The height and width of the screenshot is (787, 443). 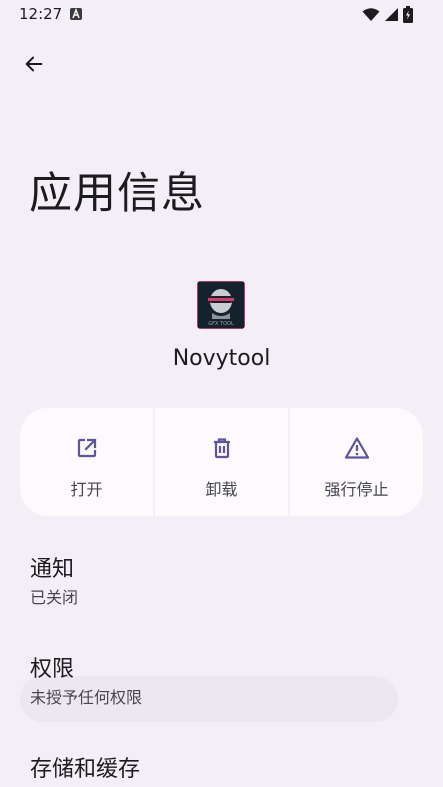 What do you see at coordinates (221, 685) in the screenshot?
I see `pref-permissions: 权限 未授予任何权限` at bounding box center [221, 685].